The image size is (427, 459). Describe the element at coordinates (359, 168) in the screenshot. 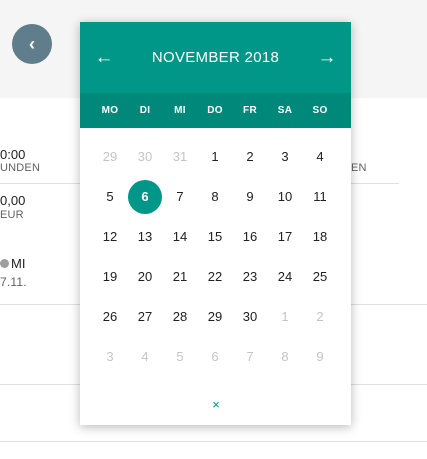

I see `right-column-label: EN` at that location.